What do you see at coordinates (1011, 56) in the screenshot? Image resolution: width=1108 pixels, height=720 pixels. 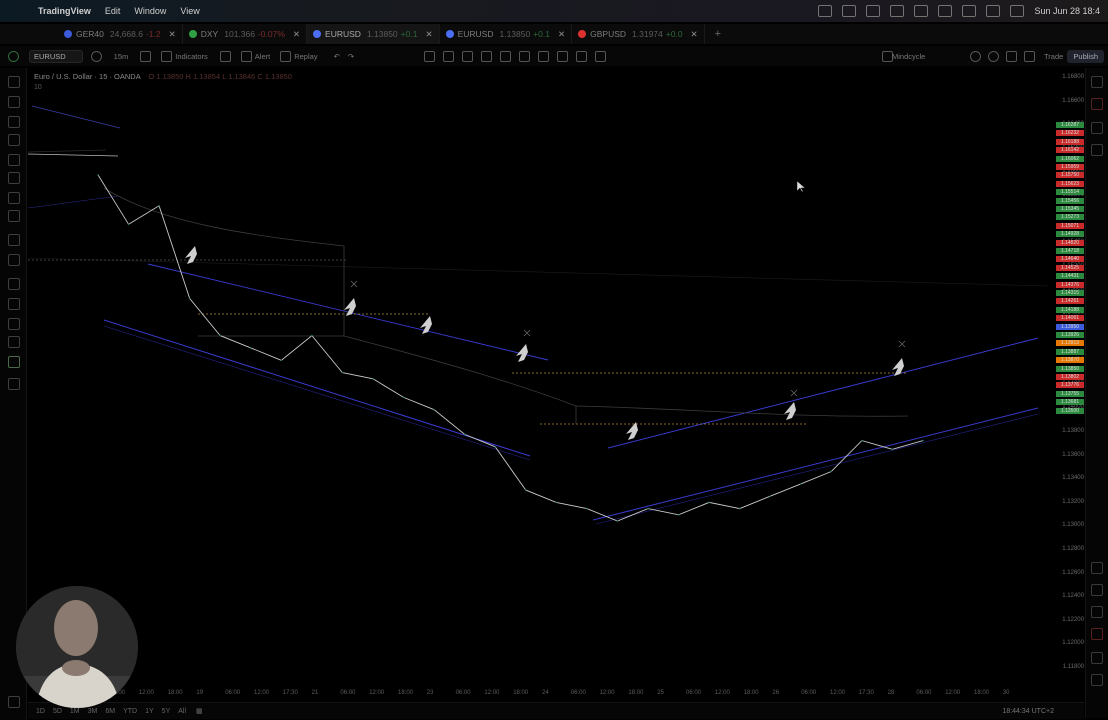 I see `fullscreen-icon` at bounding box center [1011, 56].